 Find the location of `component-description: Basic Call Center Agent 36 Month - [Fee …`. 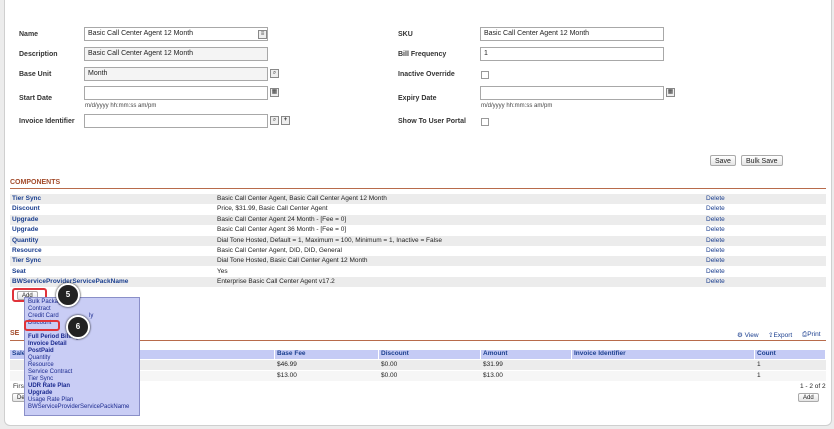

component-description: Basic Call Center Agent 36 Month - [Fee … is located at coordinates (282, 230).